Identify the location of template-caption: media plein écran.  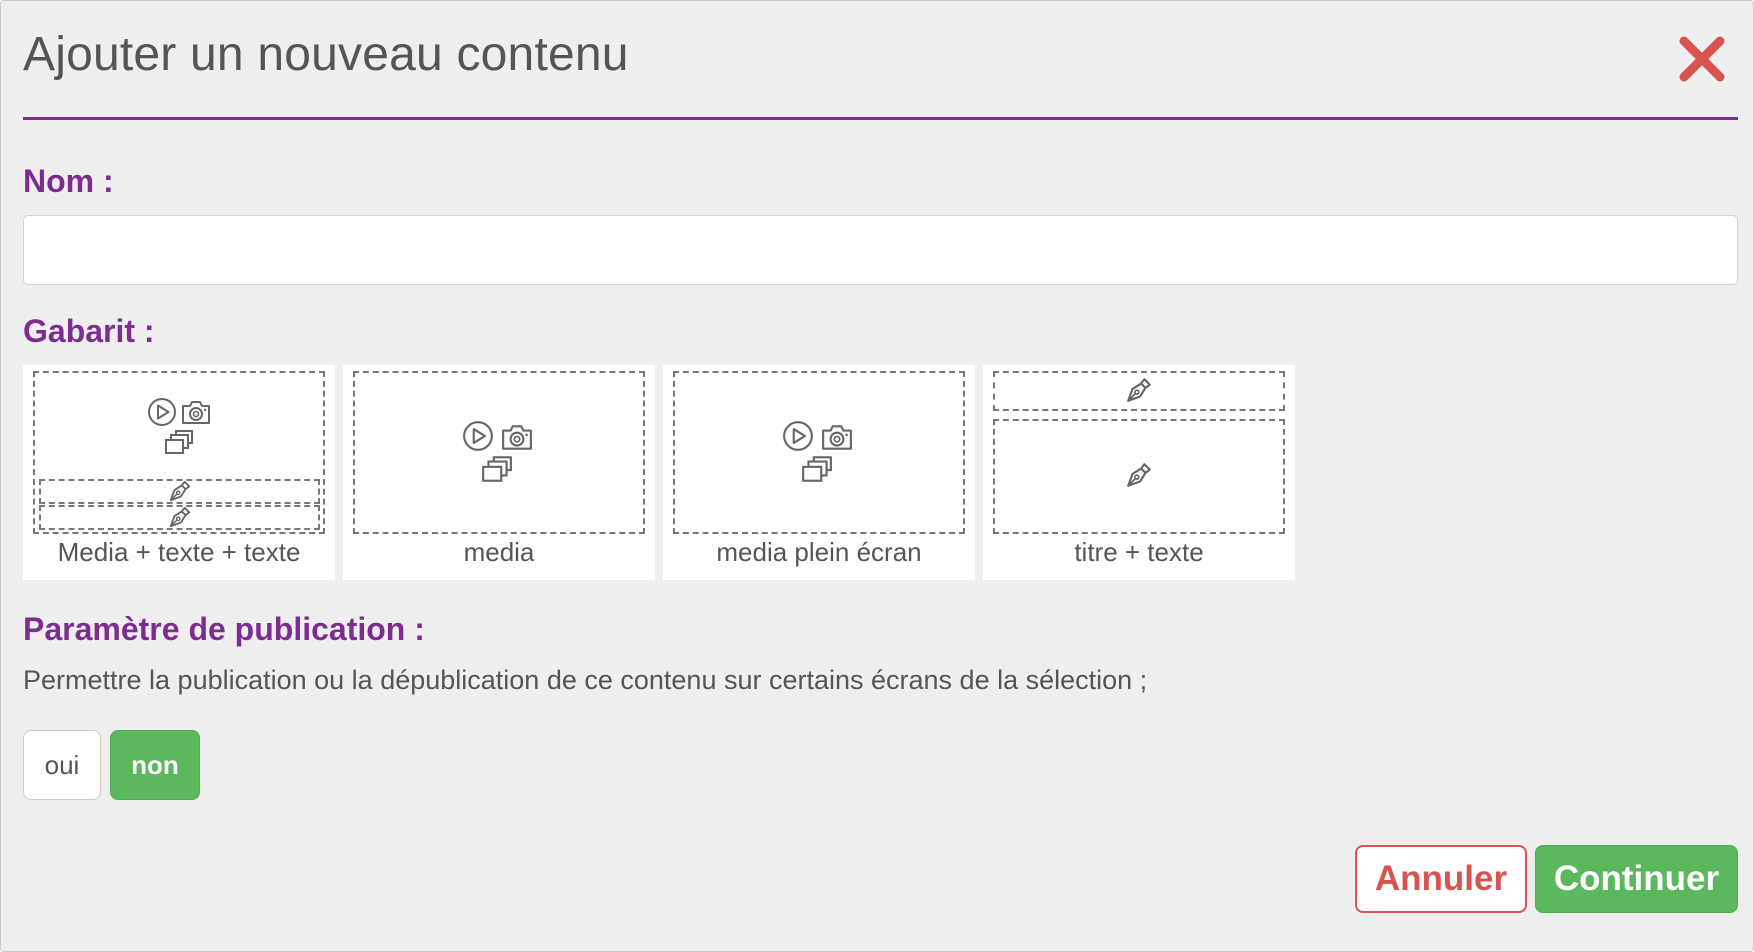
(819, 552).